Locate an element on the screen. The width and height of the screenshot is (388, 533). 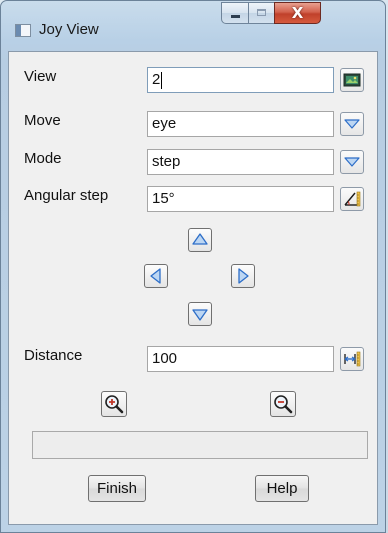
close-button: X is located at coordinates (297, 13).